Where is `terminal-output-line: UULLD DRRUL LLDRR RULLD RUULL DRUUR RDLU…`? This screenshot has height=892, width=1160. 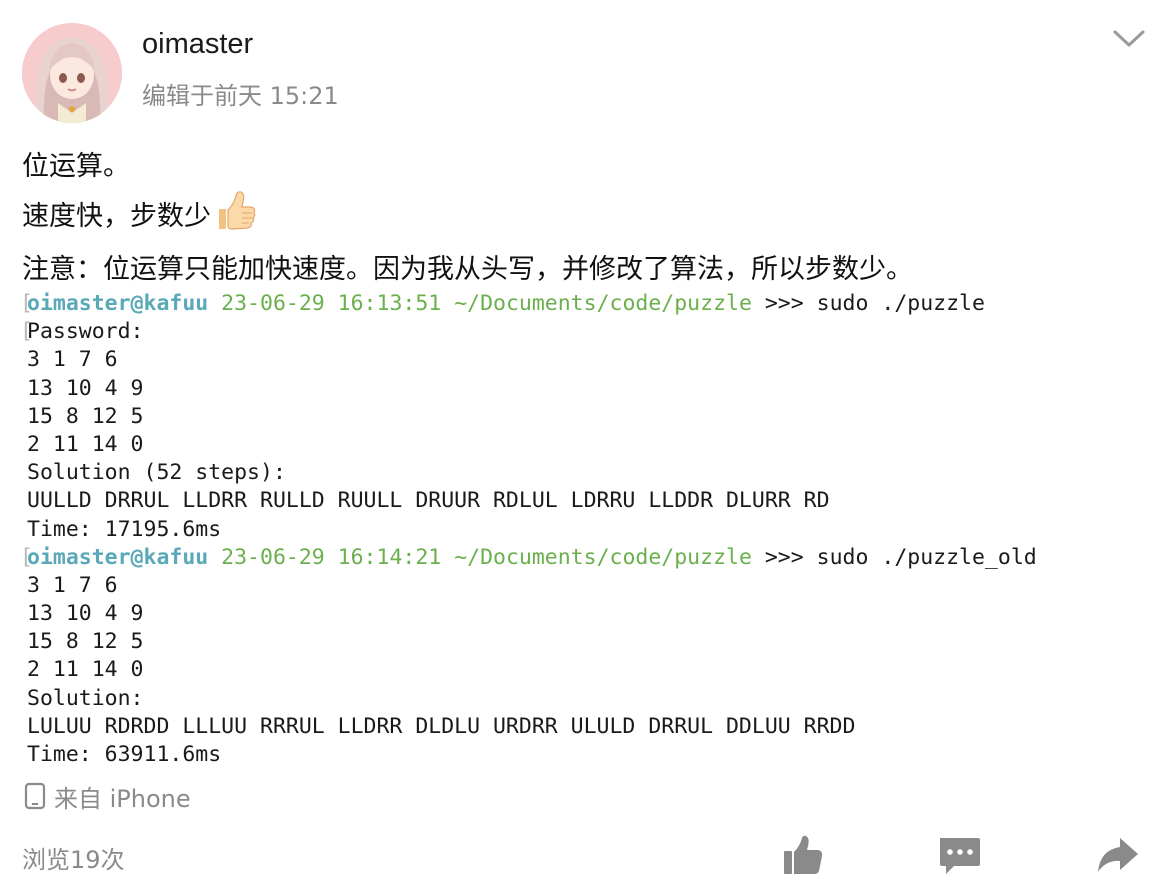 terminal-output-line: UULLD DRRUL LLDRR RULLD RUULL DRUUR RDLU… is located at coordinates (428, 501).